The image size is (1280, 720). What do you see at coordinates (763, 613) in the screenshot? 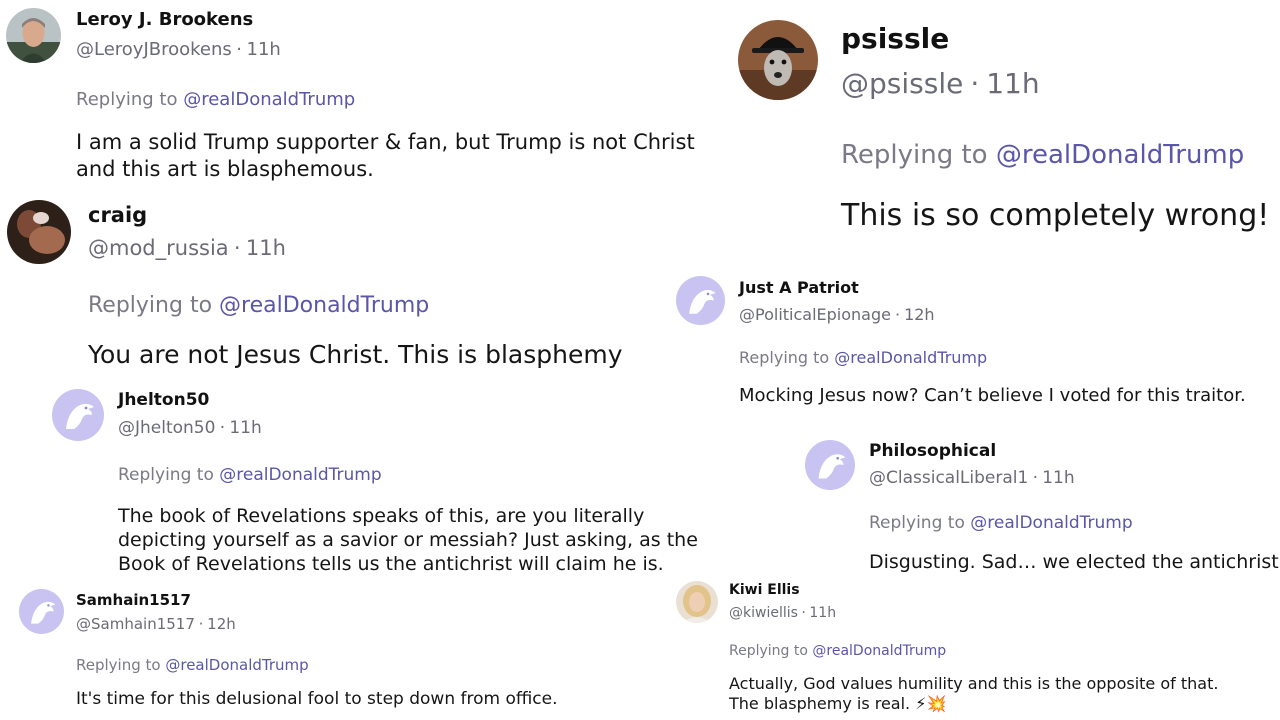
I see `handle: @kiwiellis` at bounding box center [763, 613].